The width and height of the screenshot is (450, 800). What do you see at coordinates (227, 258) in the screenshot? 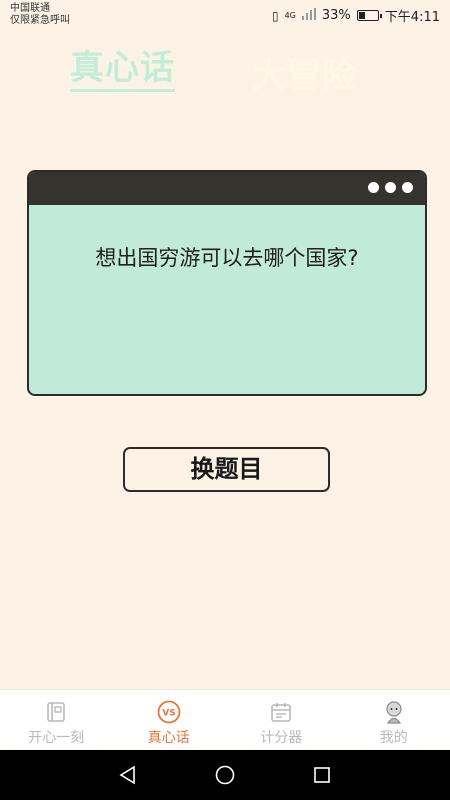
I see `question-text: 想出国穷游可以去哪个国家?` at bounding box center [227, 258].